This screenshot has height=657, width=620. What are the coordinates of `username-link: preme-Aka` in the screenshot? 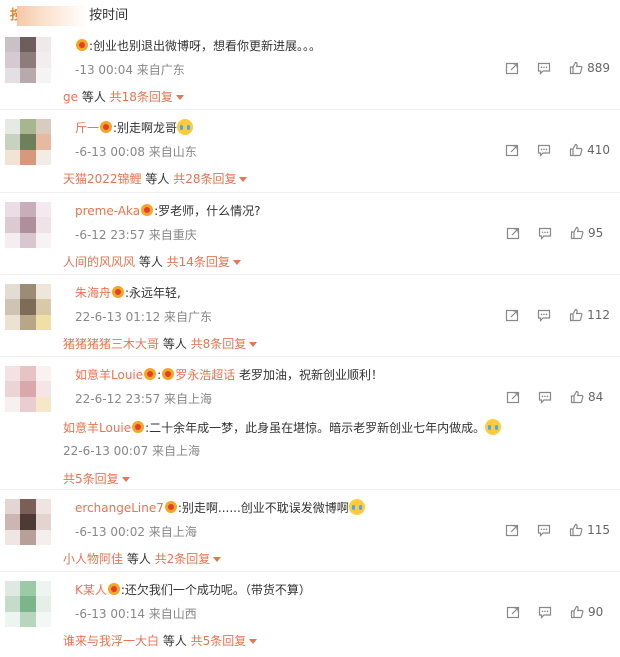 It's located at (107, 211).